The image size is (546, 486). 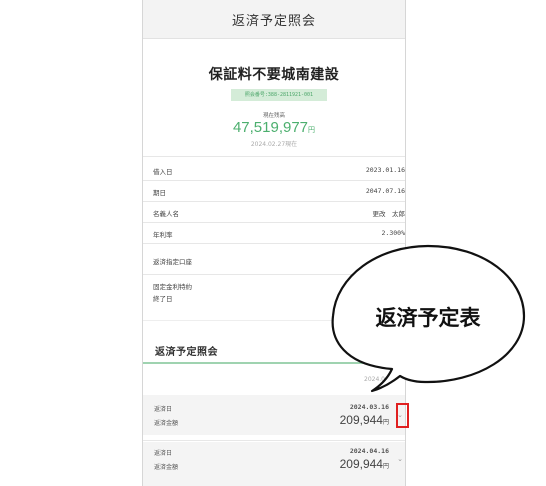 I want to click on highlight-box, so click(x=402, y=415).